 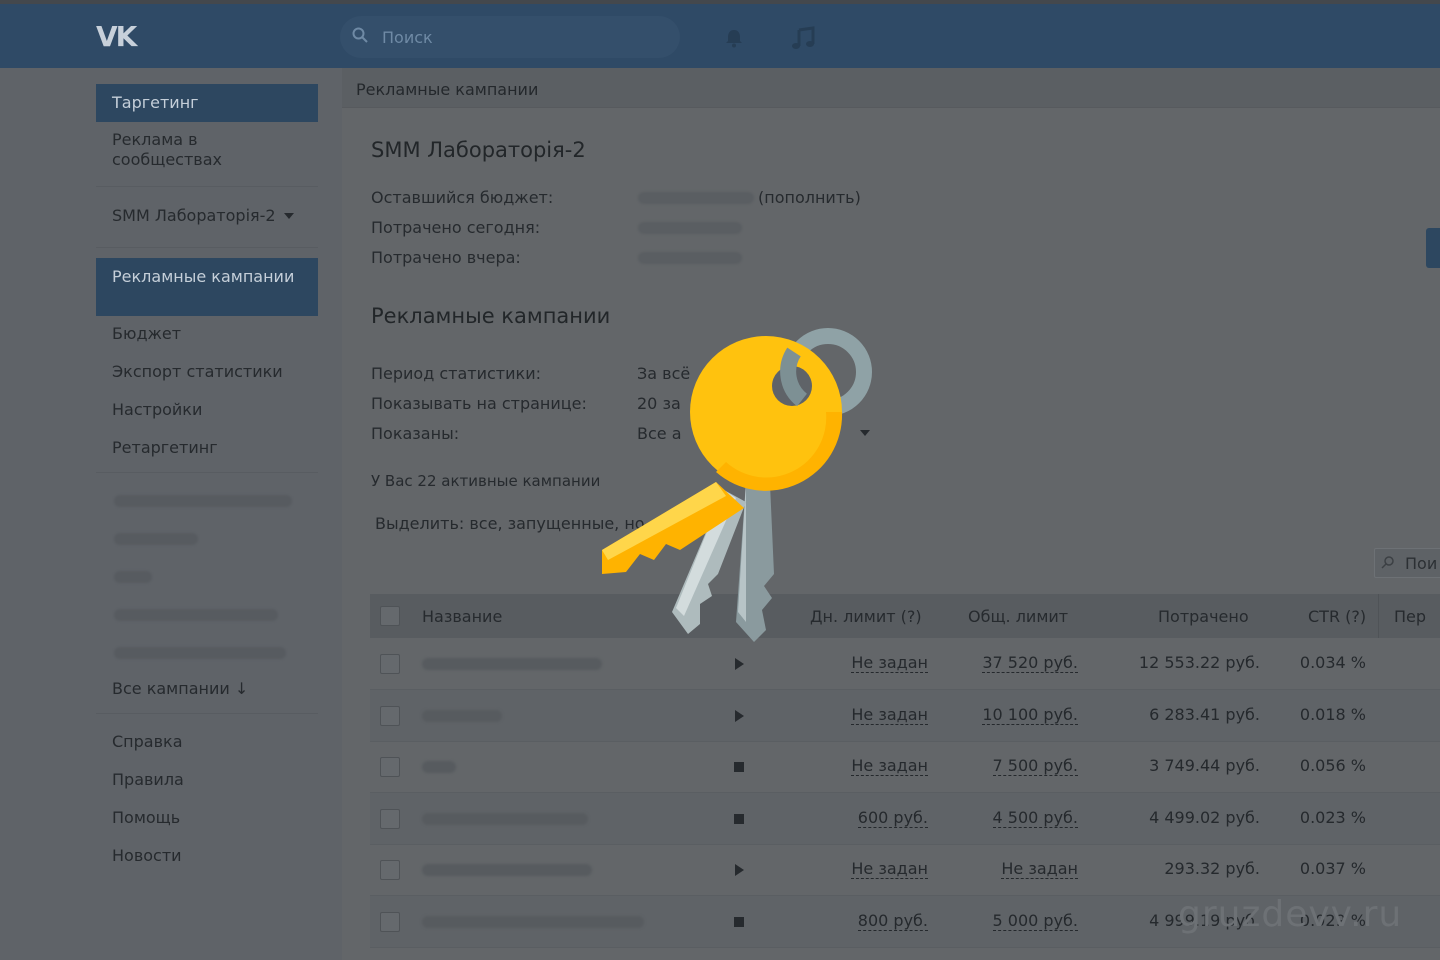 I want to click on header-divider, so click(x=1378, y=616).